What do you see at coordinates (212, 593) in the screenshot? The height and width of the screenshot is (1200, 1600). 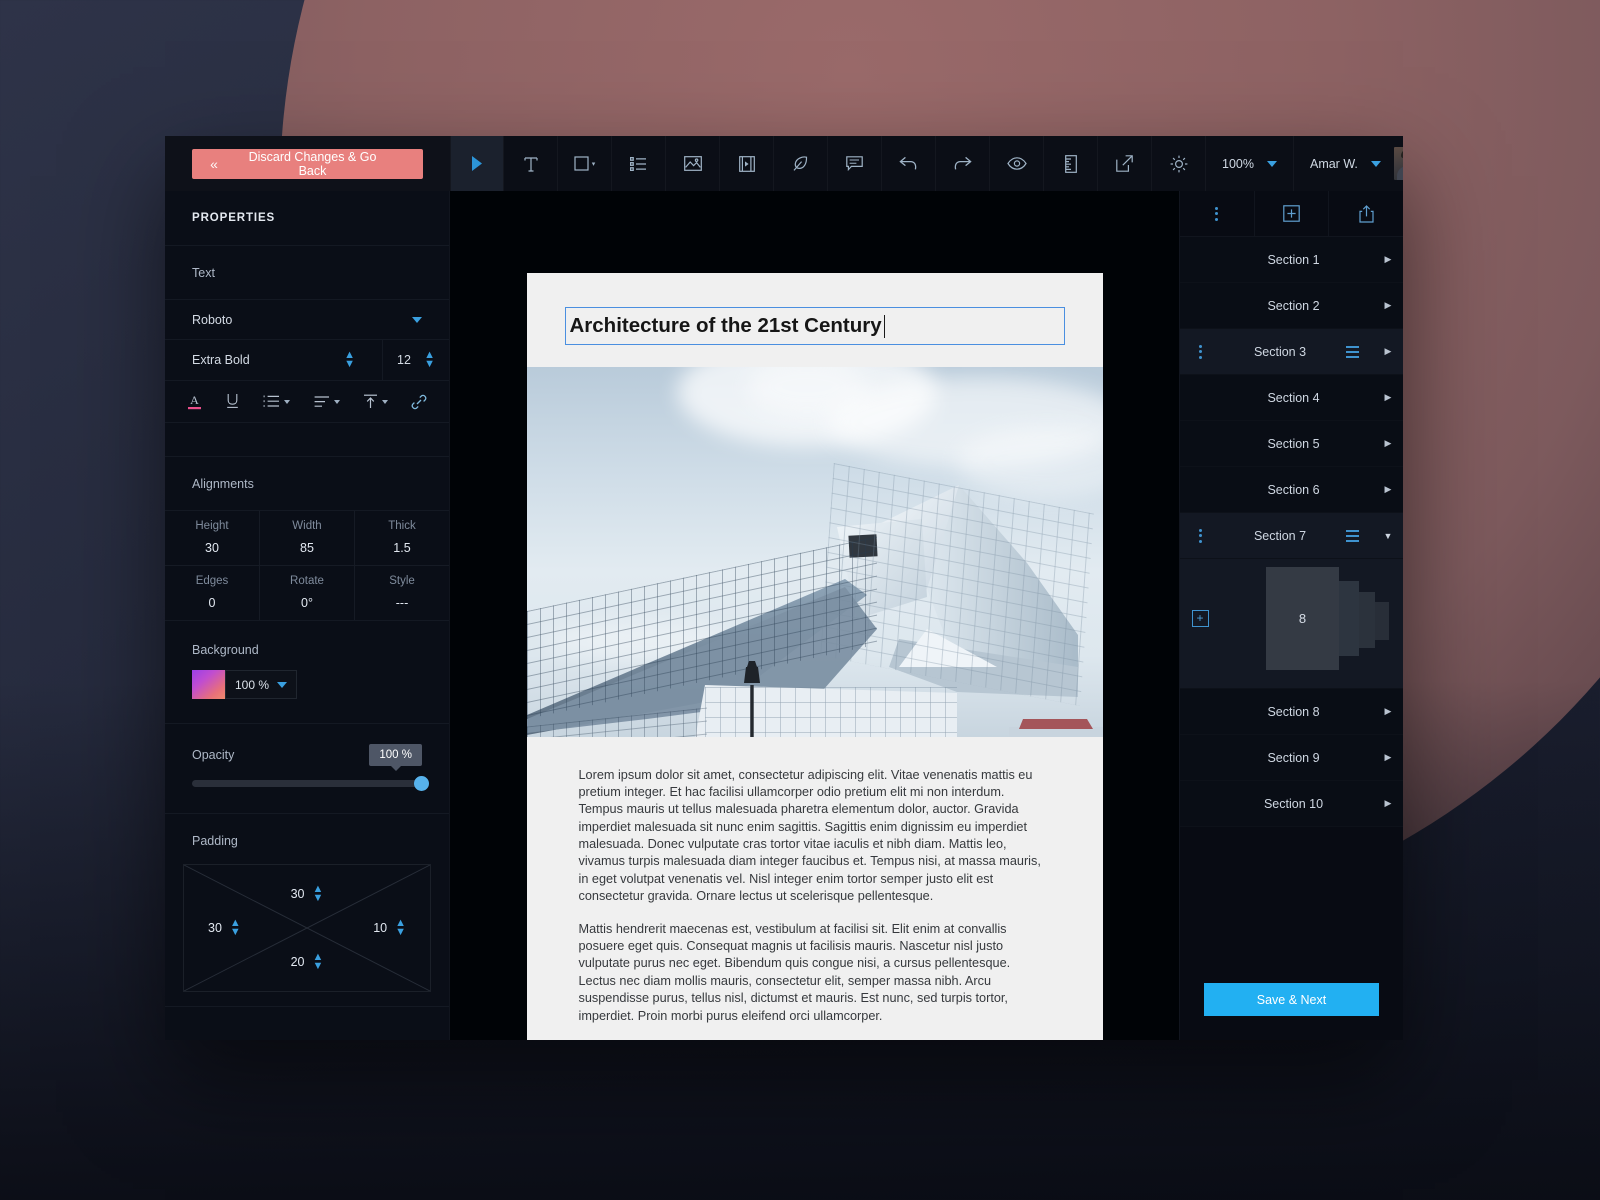 I see `alignment-edges-cell: Edges 0` at bounding box center [212, 593].